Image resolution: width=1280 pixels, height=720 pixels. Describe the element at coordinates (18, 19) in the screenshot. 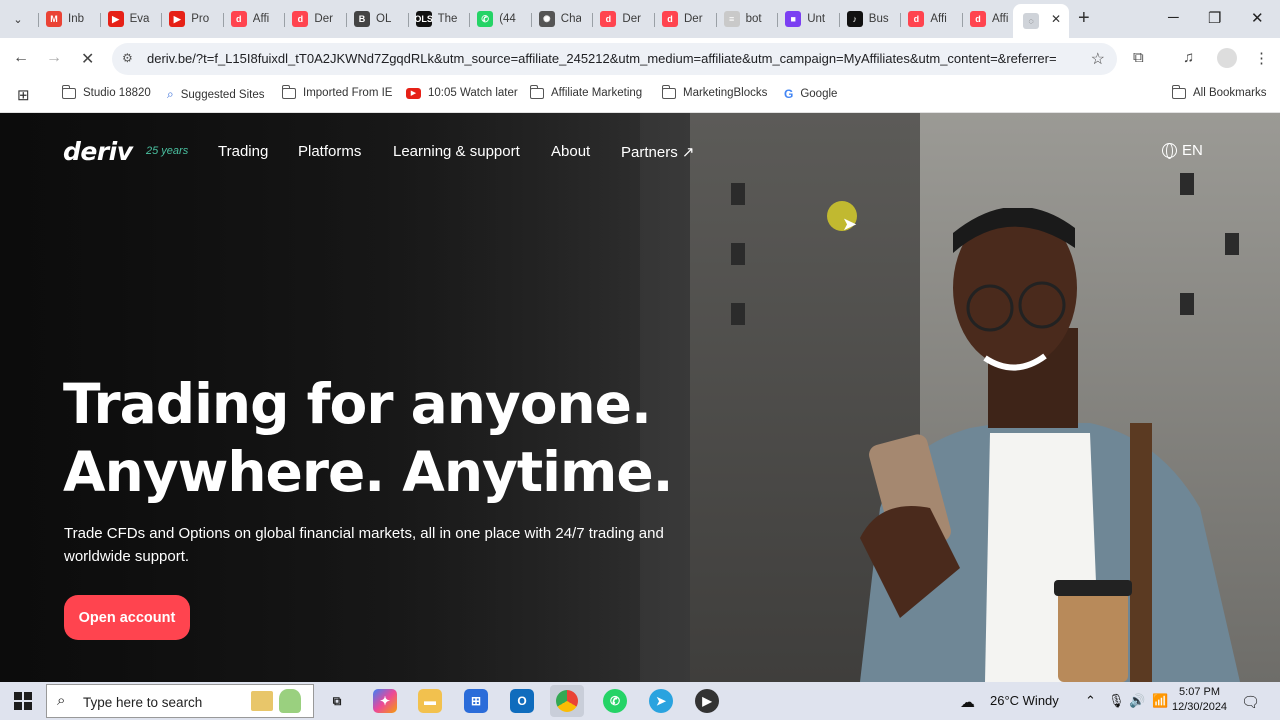

I see `tab-search-chevron-icon: ⌄` at that location.